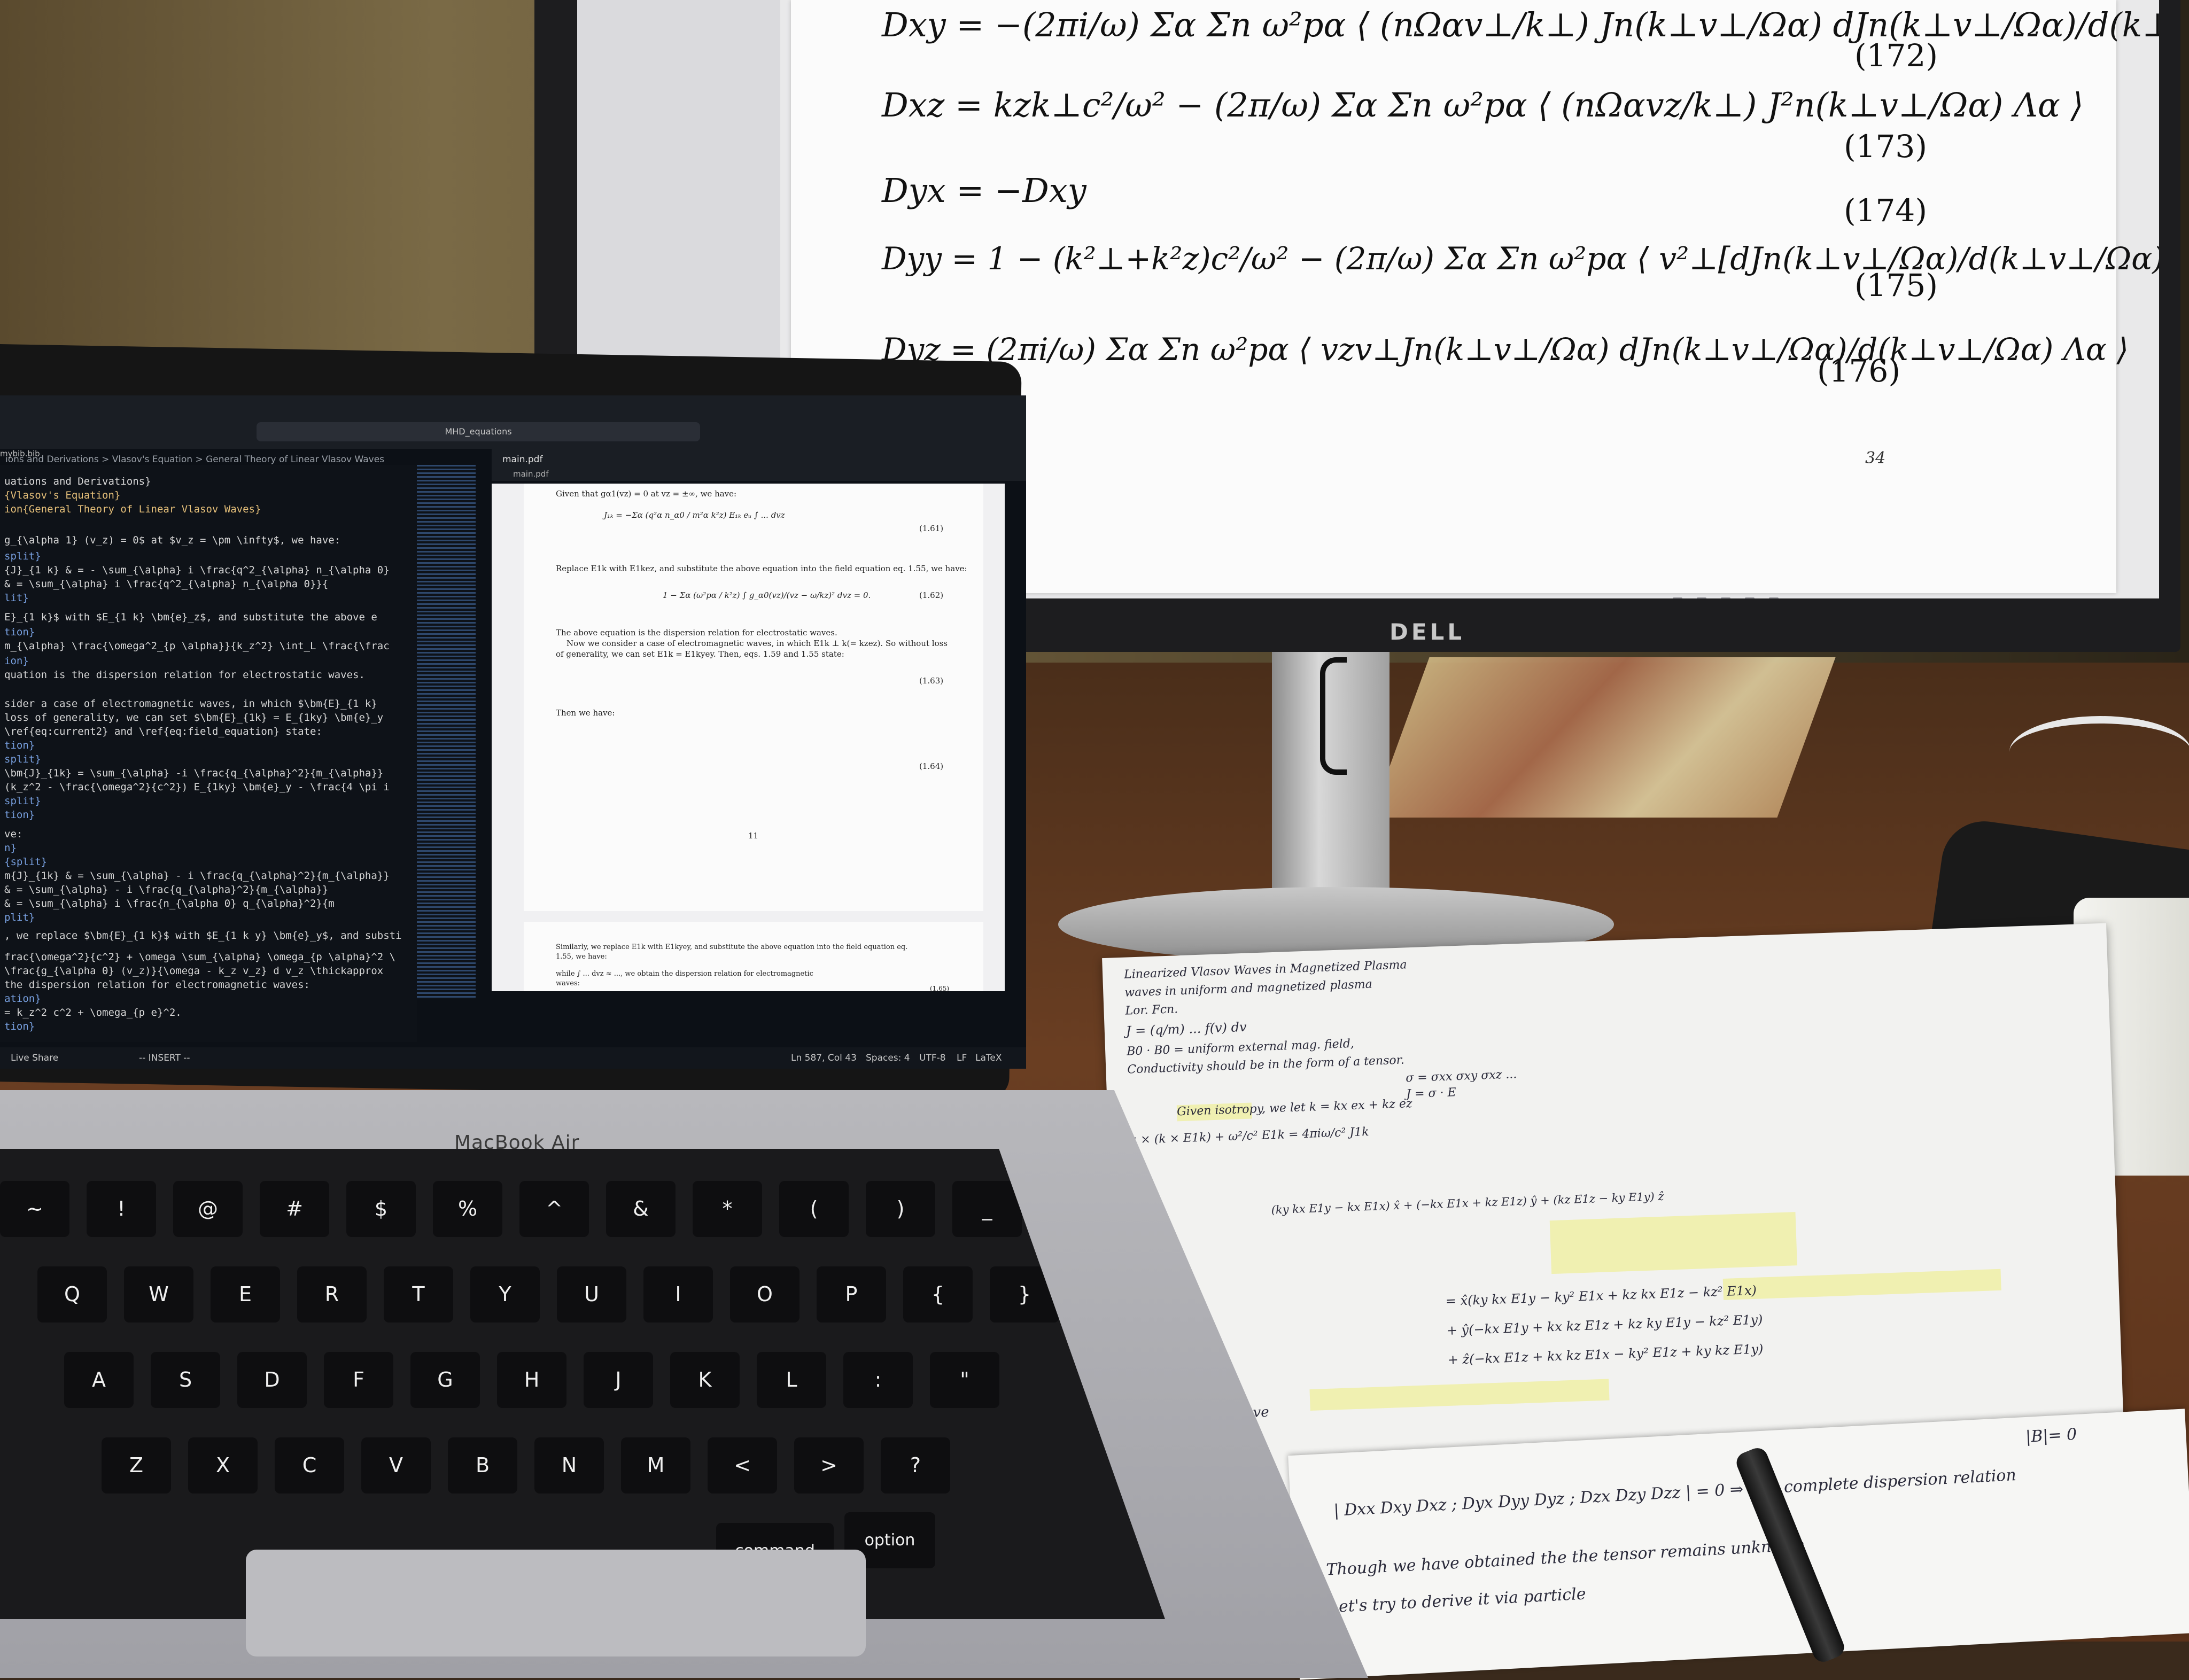  Describe the element at coordinates (814, 1209) in the screenshot. I see `key: (` at that location.